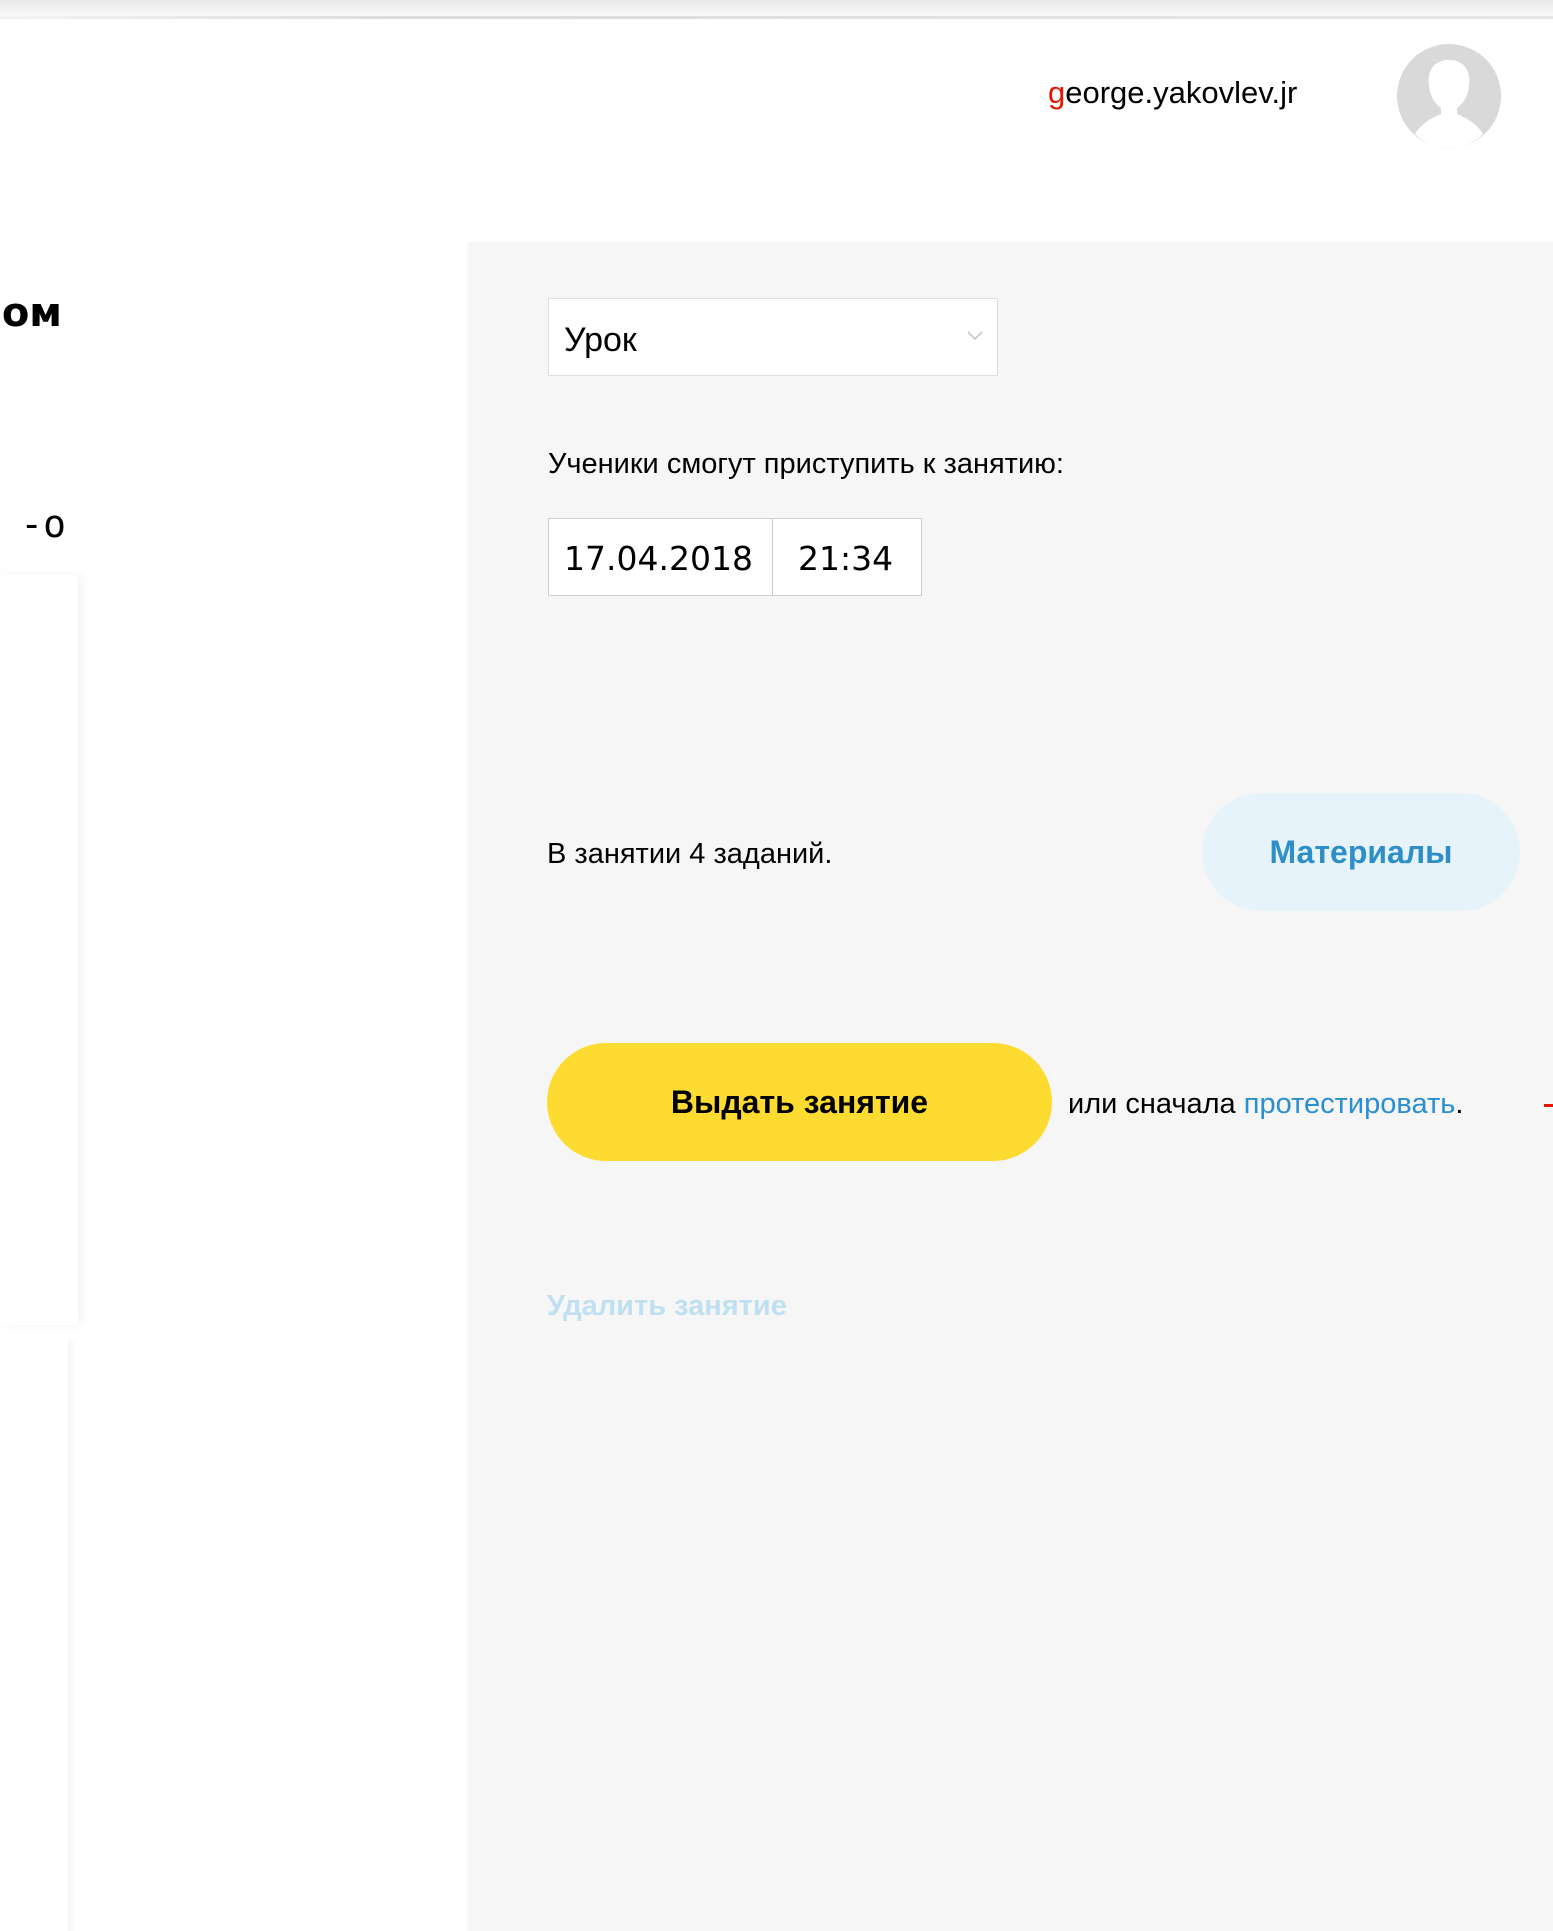  I want to click on issue-lesson-button: Выдать занятие, so click(799, 1102).